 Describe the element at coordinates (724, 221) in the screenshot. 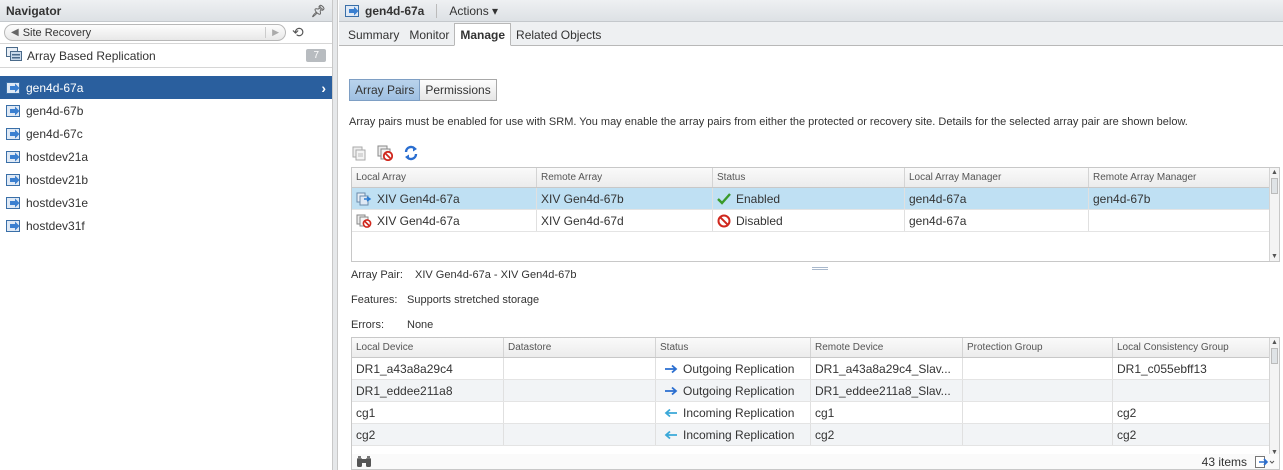

I see `no-entry-icon` at that location.